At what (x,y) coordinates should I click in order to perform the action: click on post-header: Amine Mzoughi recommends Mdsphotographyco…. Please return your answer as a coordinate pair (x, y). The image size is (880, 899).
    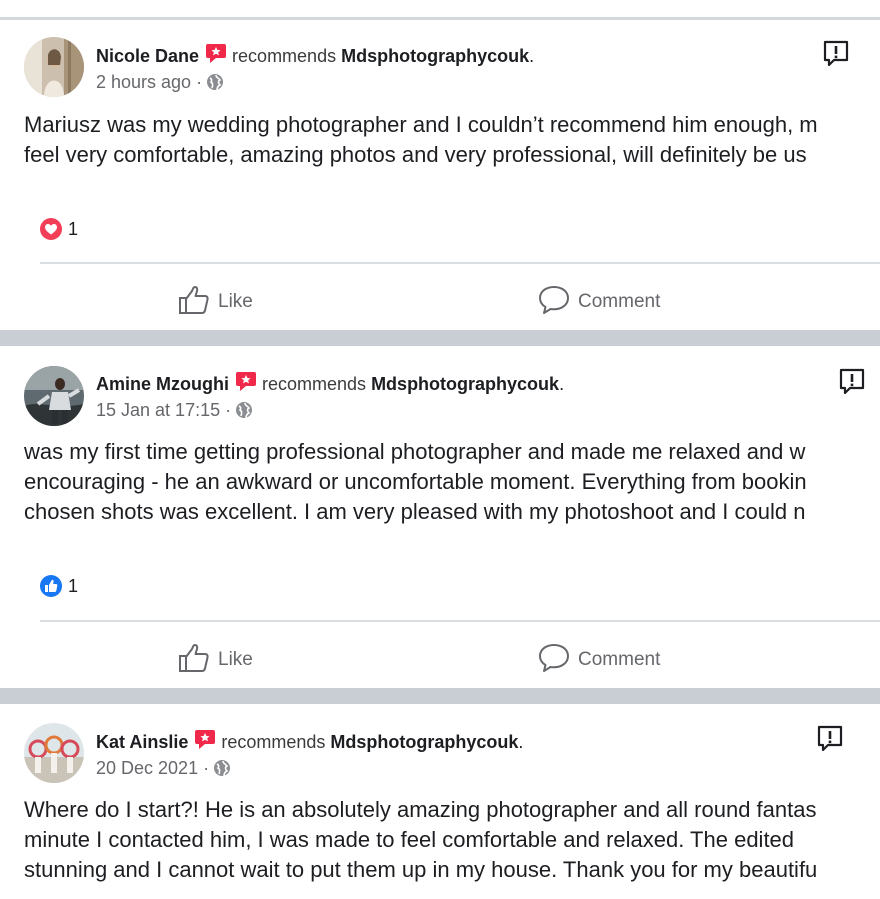
    Looking at the image, I should click on (330, 384).